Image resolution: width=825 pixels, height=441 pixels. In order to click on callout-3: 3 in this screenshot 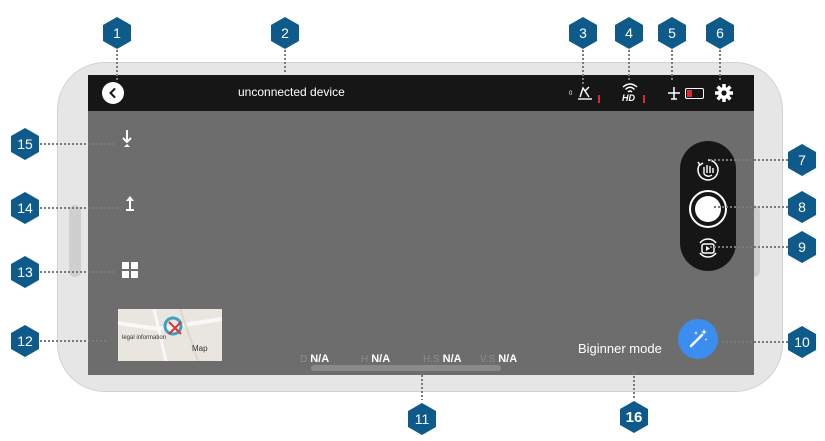, I will do `click(583, 33)`.